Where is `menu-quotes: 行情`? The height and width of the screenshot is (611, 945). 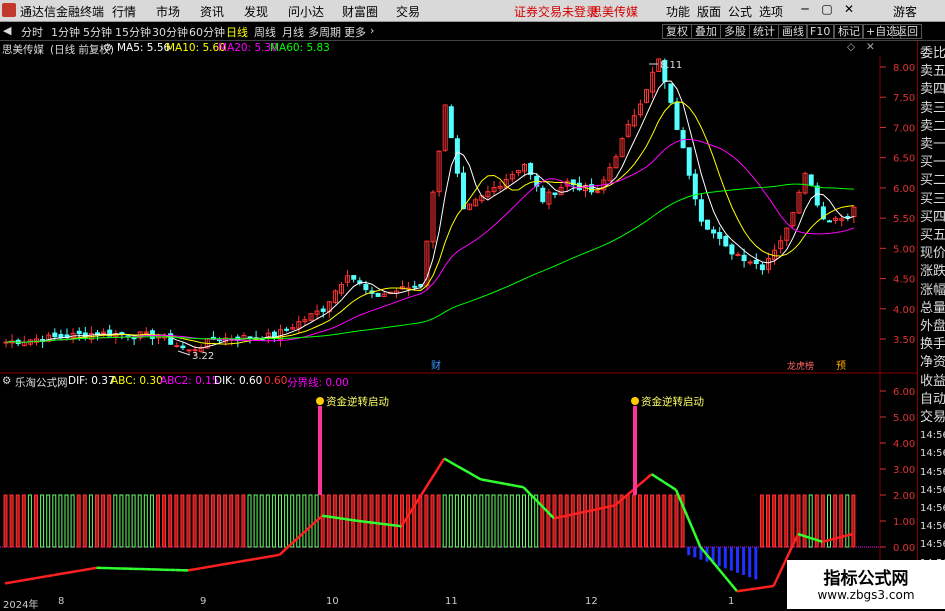
menu-quotes: 行情 is located at coordinates (124, 11).